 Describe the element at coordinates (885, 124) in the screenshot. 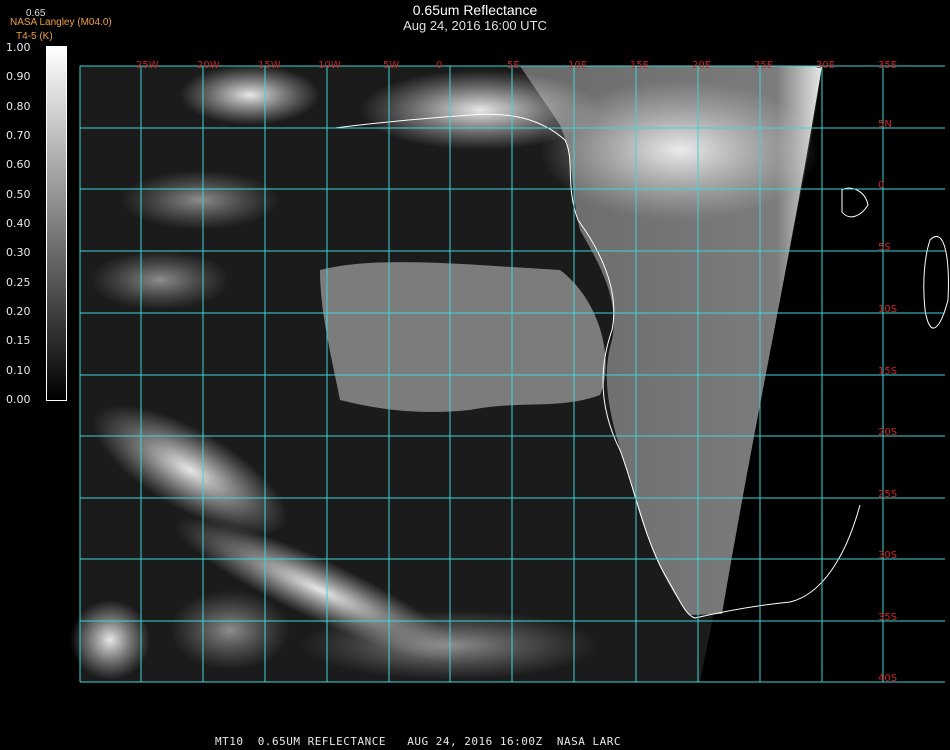

I see `latitude-label: 5N` at that location.